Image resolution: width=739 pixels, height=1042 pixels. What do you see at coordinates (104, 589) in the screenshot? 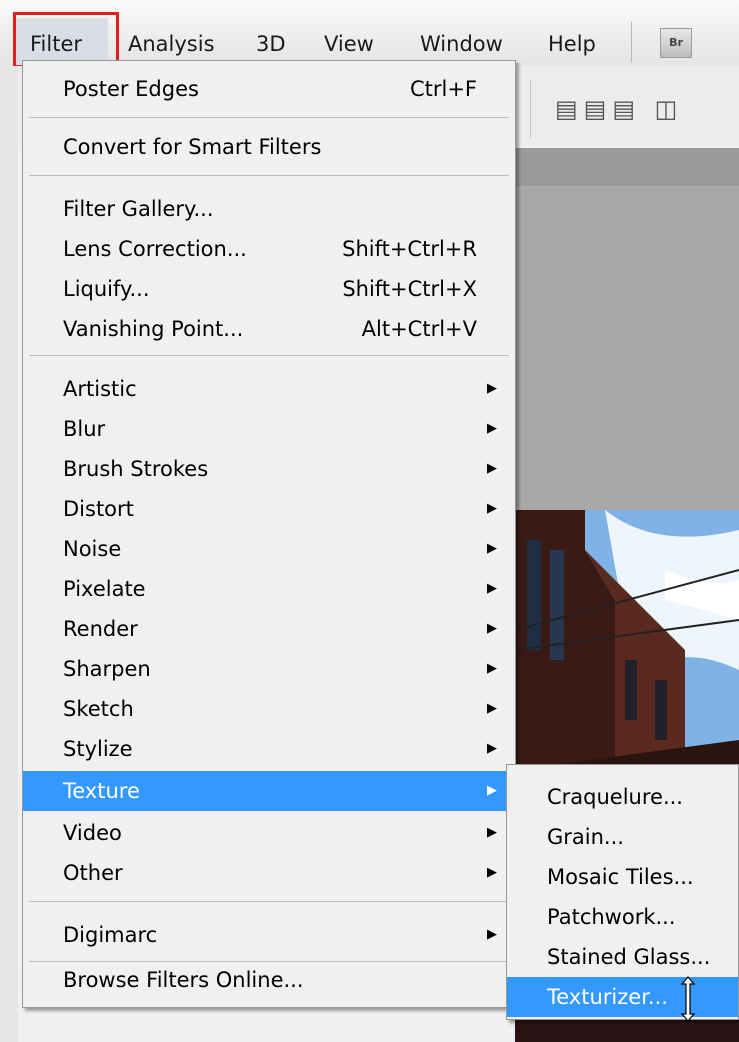
I see `menu-item-label: Pixelate` at bounding box center [104, 589].